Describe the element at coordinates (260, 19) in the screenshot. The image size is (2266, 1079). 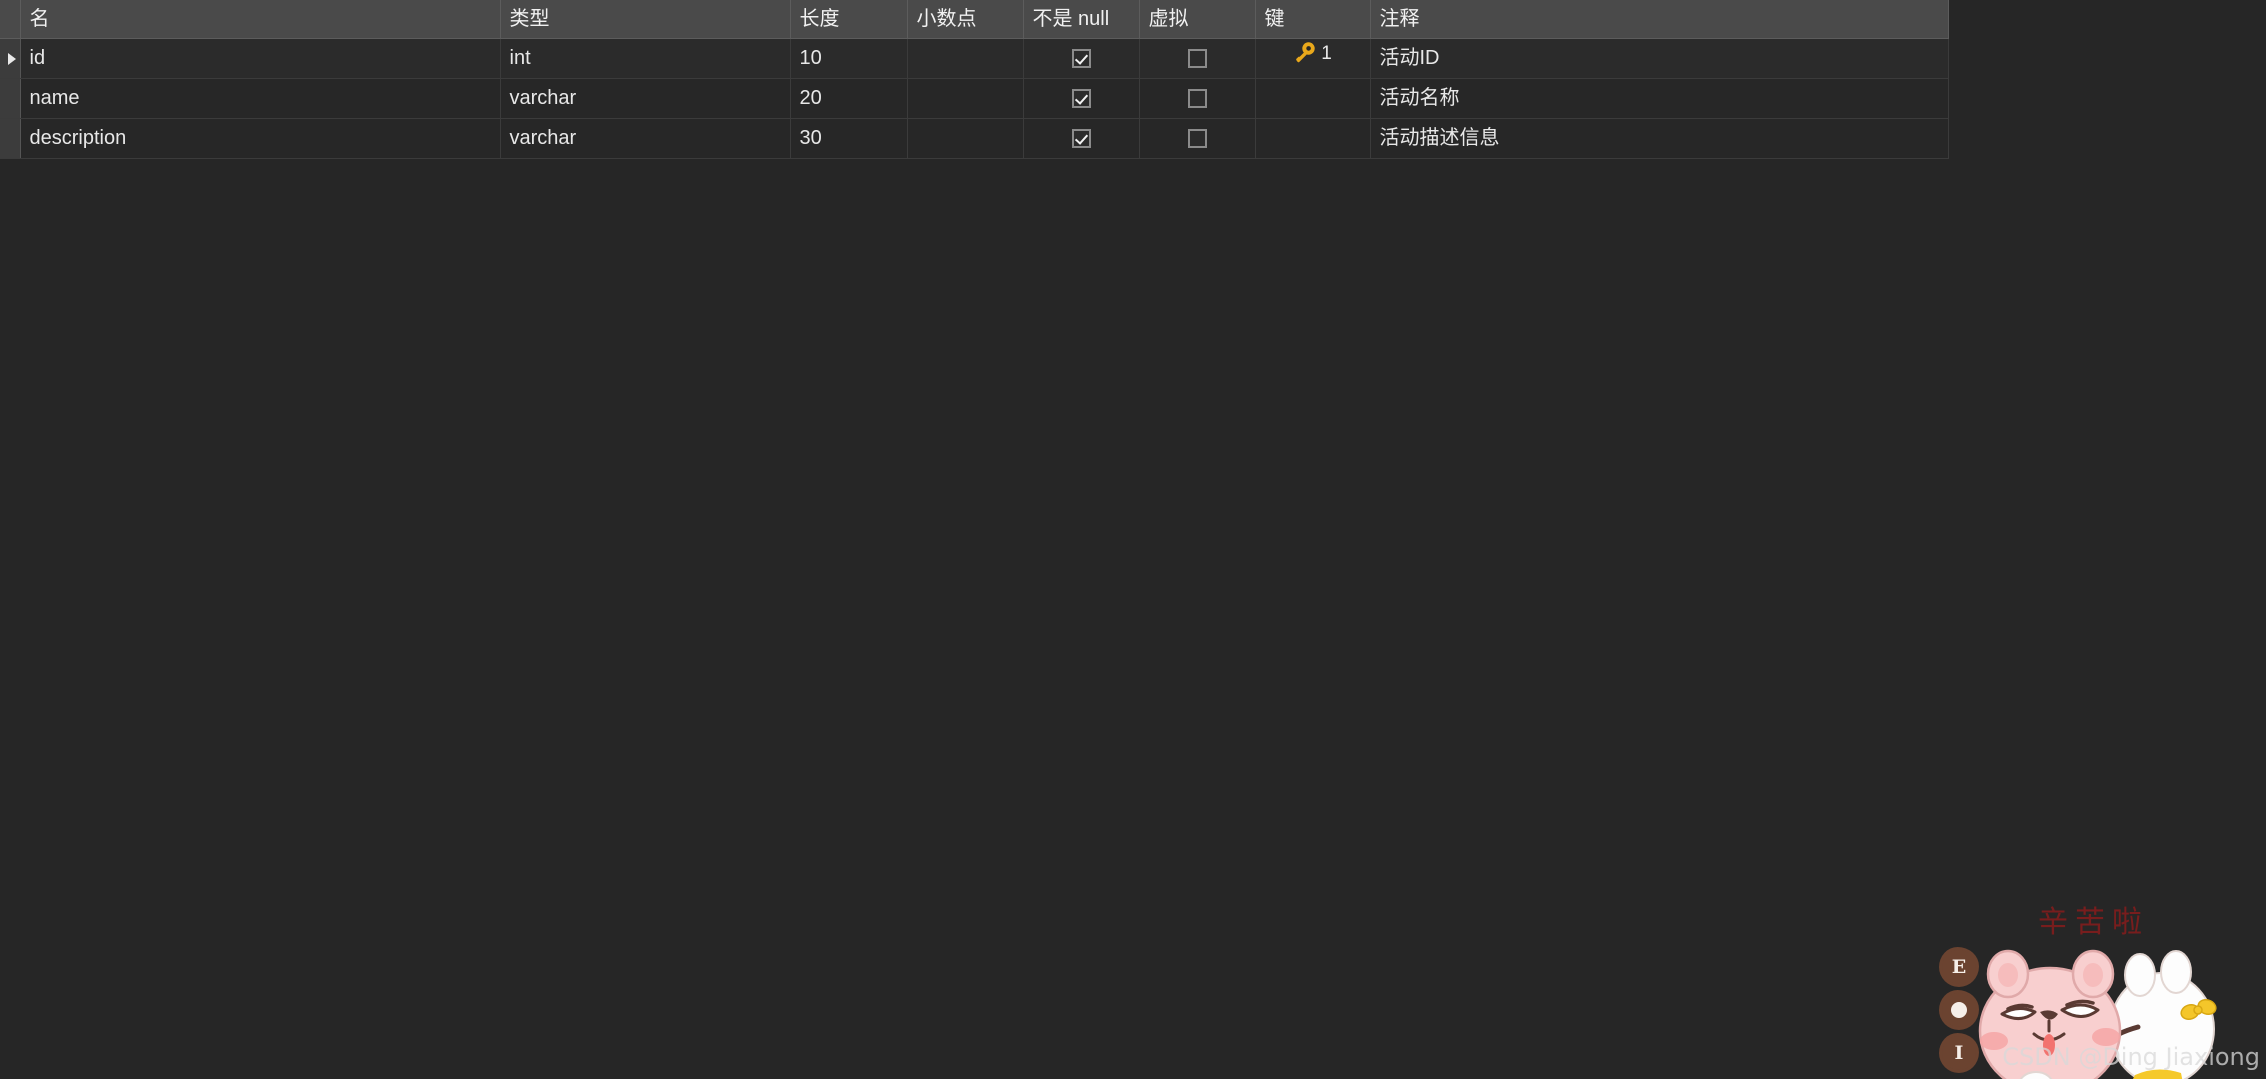
I see `column-header-name: 名` at that location.